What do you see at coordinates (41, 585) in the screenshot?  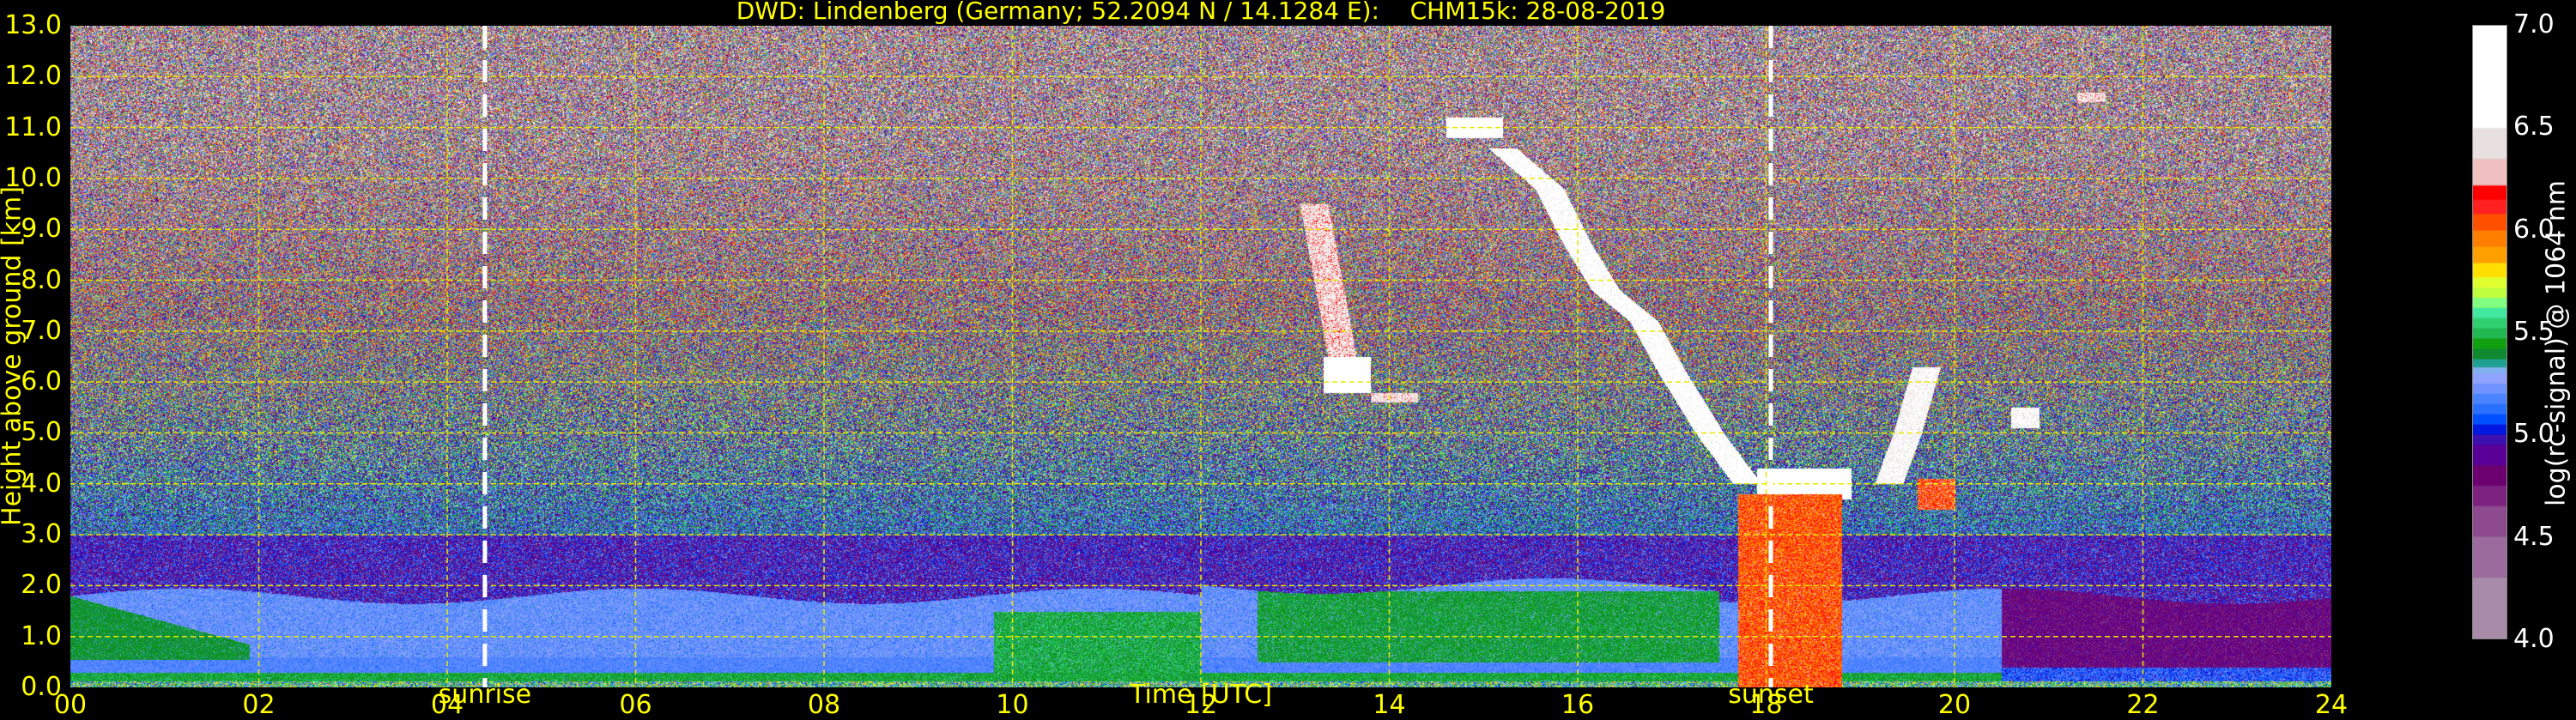 I see `y-tick-label: 2.0` at bounding box center [41, 585].